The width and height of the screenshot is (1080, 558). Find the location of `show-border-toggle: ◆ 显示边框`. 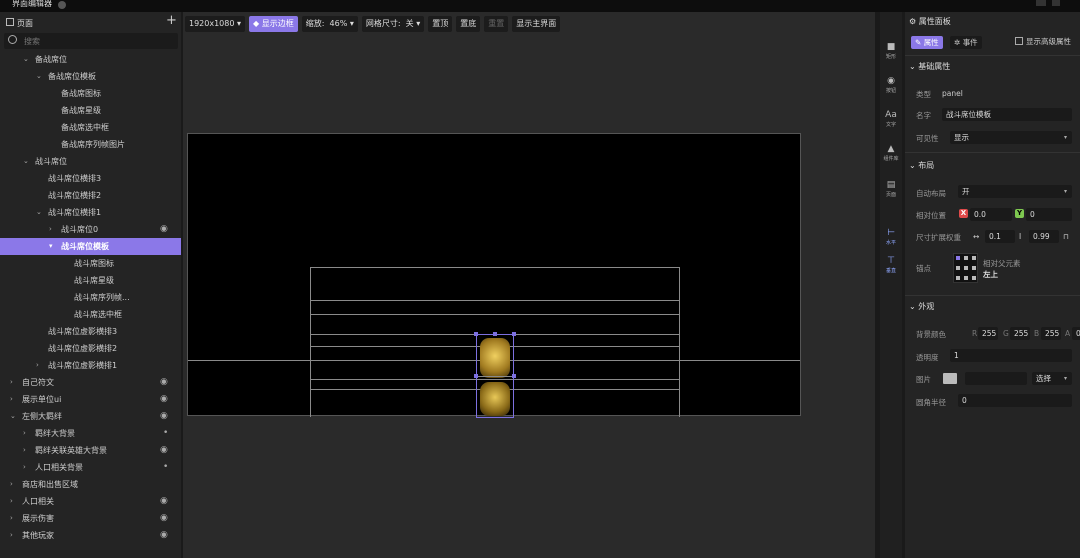

show-border-toggle: ◆ 显示边框 is located at coordinates (273, 24).